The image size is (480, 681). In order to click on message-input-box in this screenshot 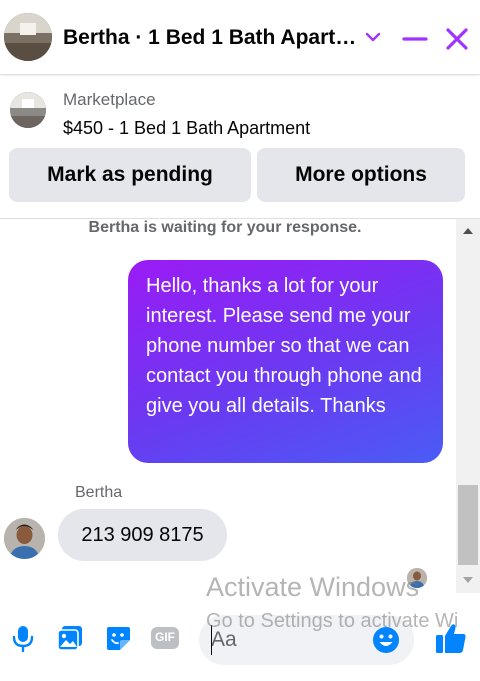, I will do `click(306, 640)`.